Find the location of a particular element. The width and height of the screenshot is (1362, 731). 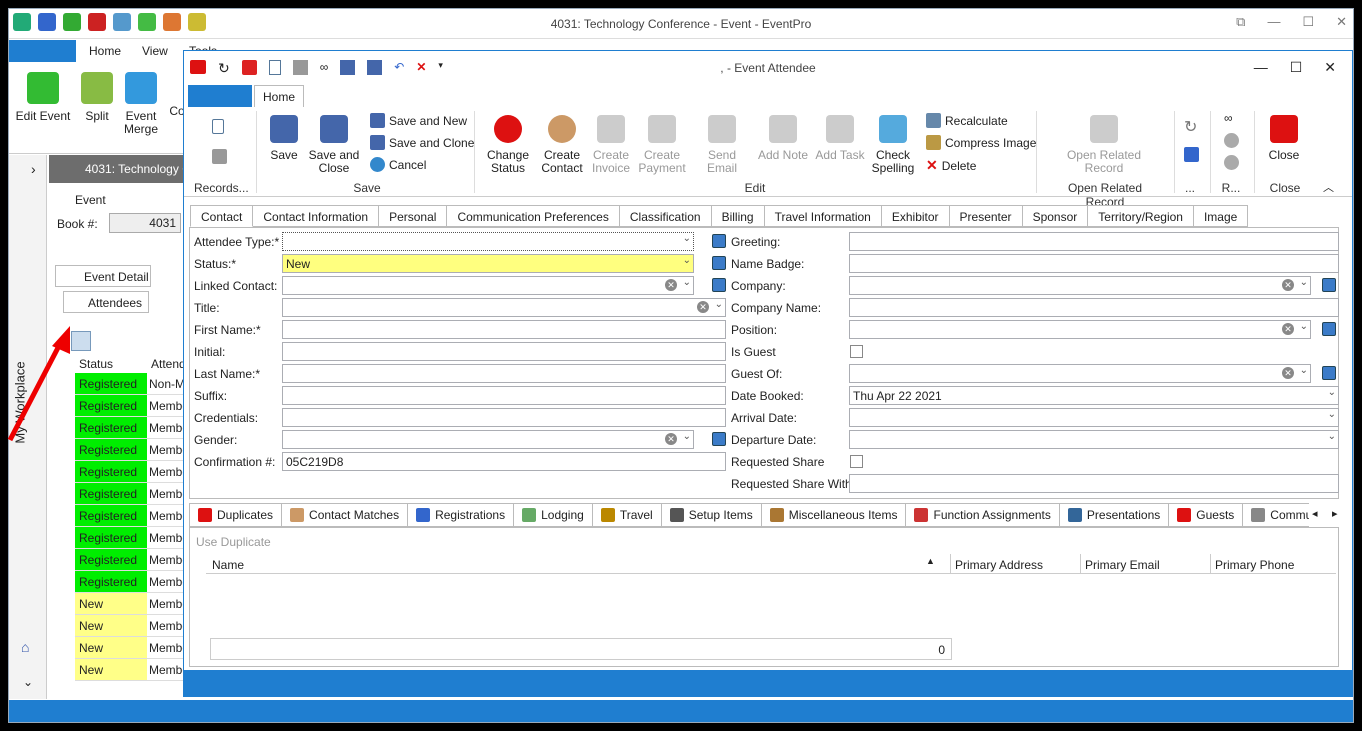

records-clone-icon is located at coordinates (219, 156).